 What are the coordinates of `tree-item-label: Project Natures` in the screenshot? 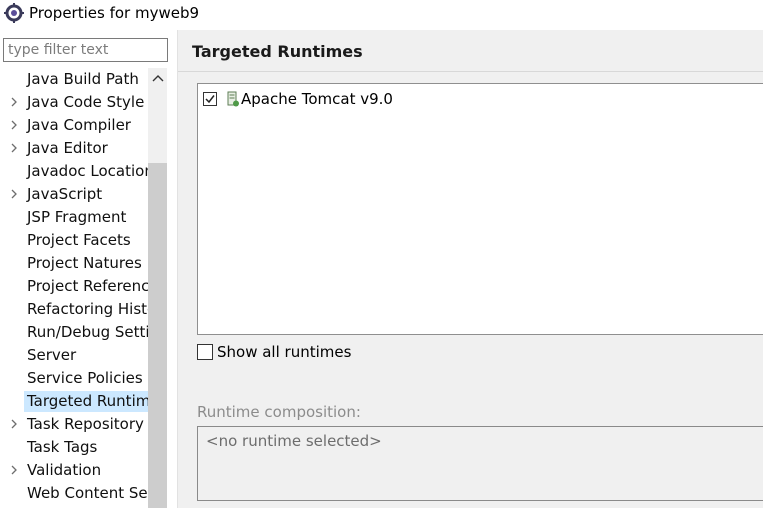 It's located at (84, 263).